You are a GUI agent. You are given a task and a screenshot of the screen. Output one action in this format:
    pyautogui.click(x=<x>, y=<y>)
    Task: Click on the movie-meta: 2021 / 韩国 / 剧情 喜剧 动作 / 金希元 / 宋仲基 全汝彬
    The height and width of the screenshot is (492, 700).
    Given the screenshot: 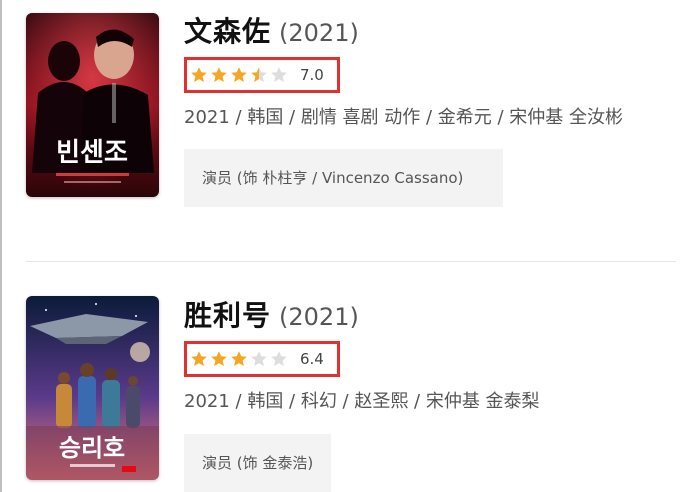 What is the action you would take?
    pyautogui.click(x=404, y=117)
    